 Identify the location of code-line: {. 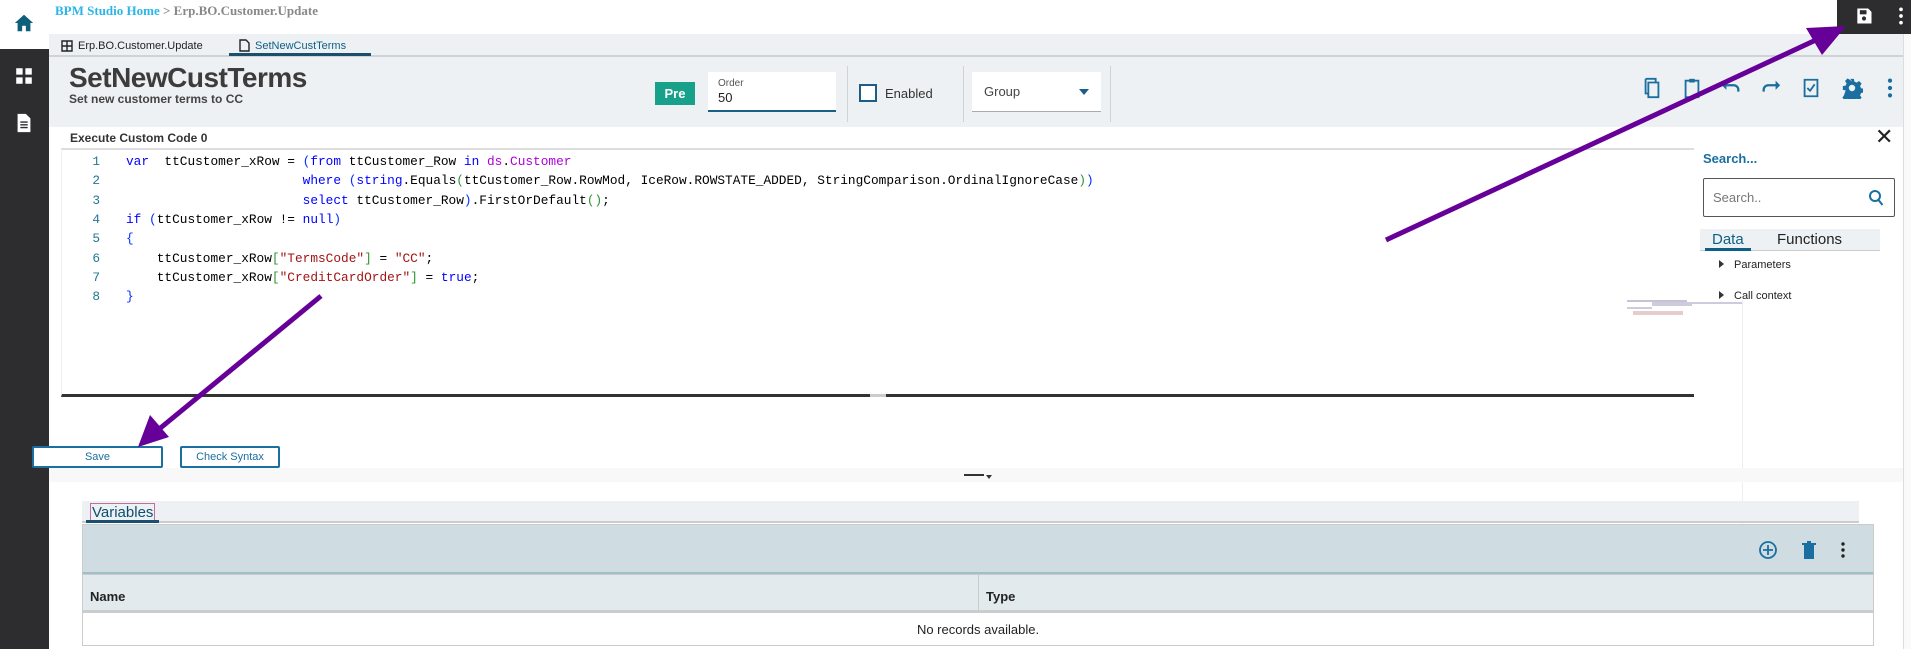
(130, 238).